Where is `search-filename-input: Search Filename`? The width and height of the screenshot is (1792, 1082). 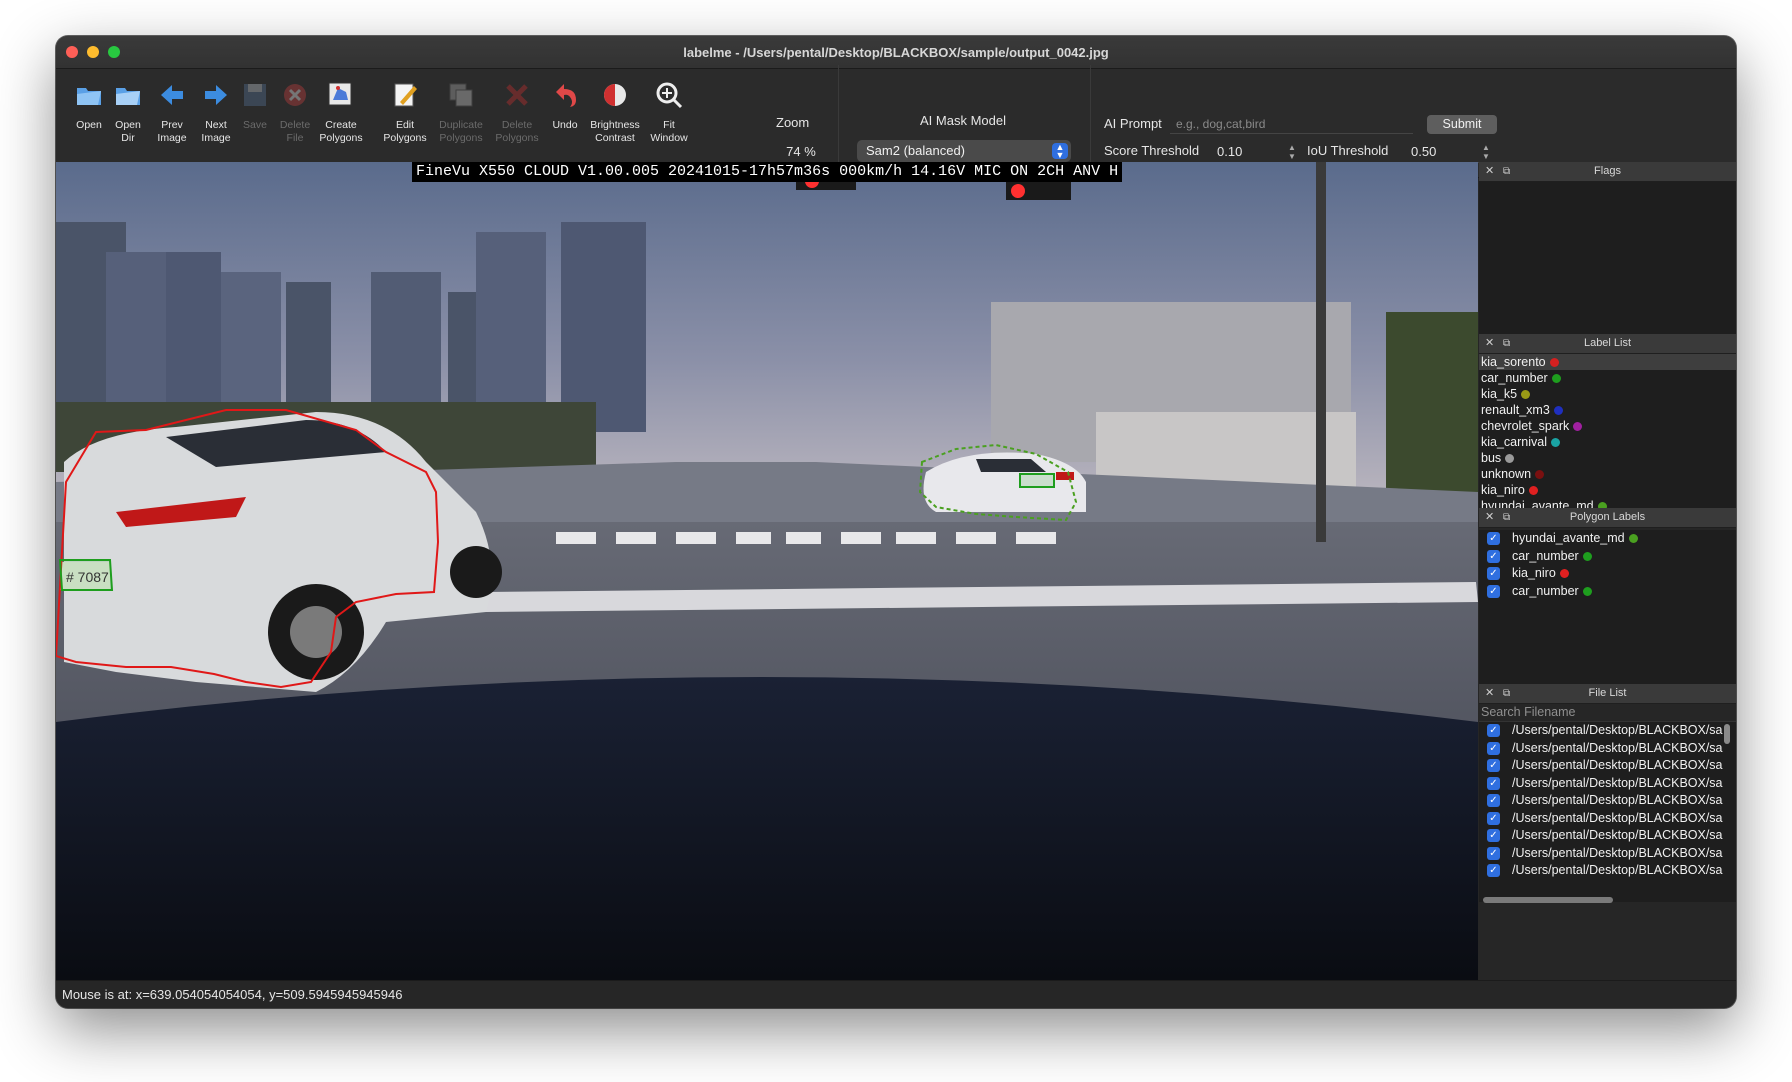
search-filename-input: Search Filename is located at coordinates (1607, 713).